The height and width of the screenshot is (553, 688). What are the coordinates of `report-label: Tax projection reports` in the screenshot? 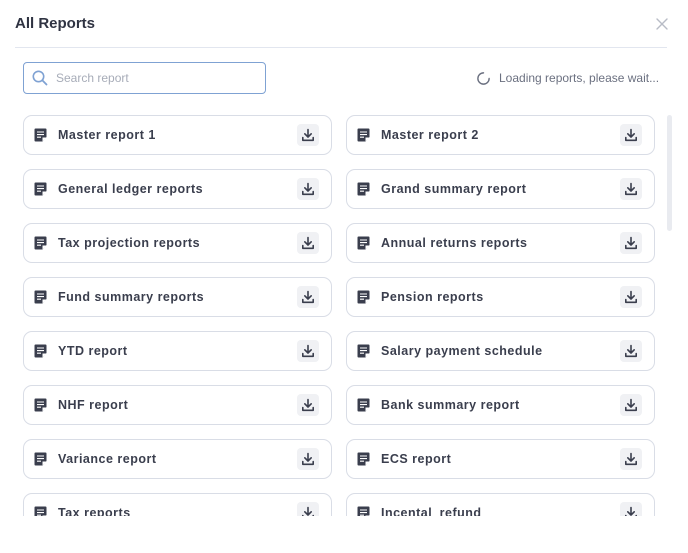 It's located at (129, 243).